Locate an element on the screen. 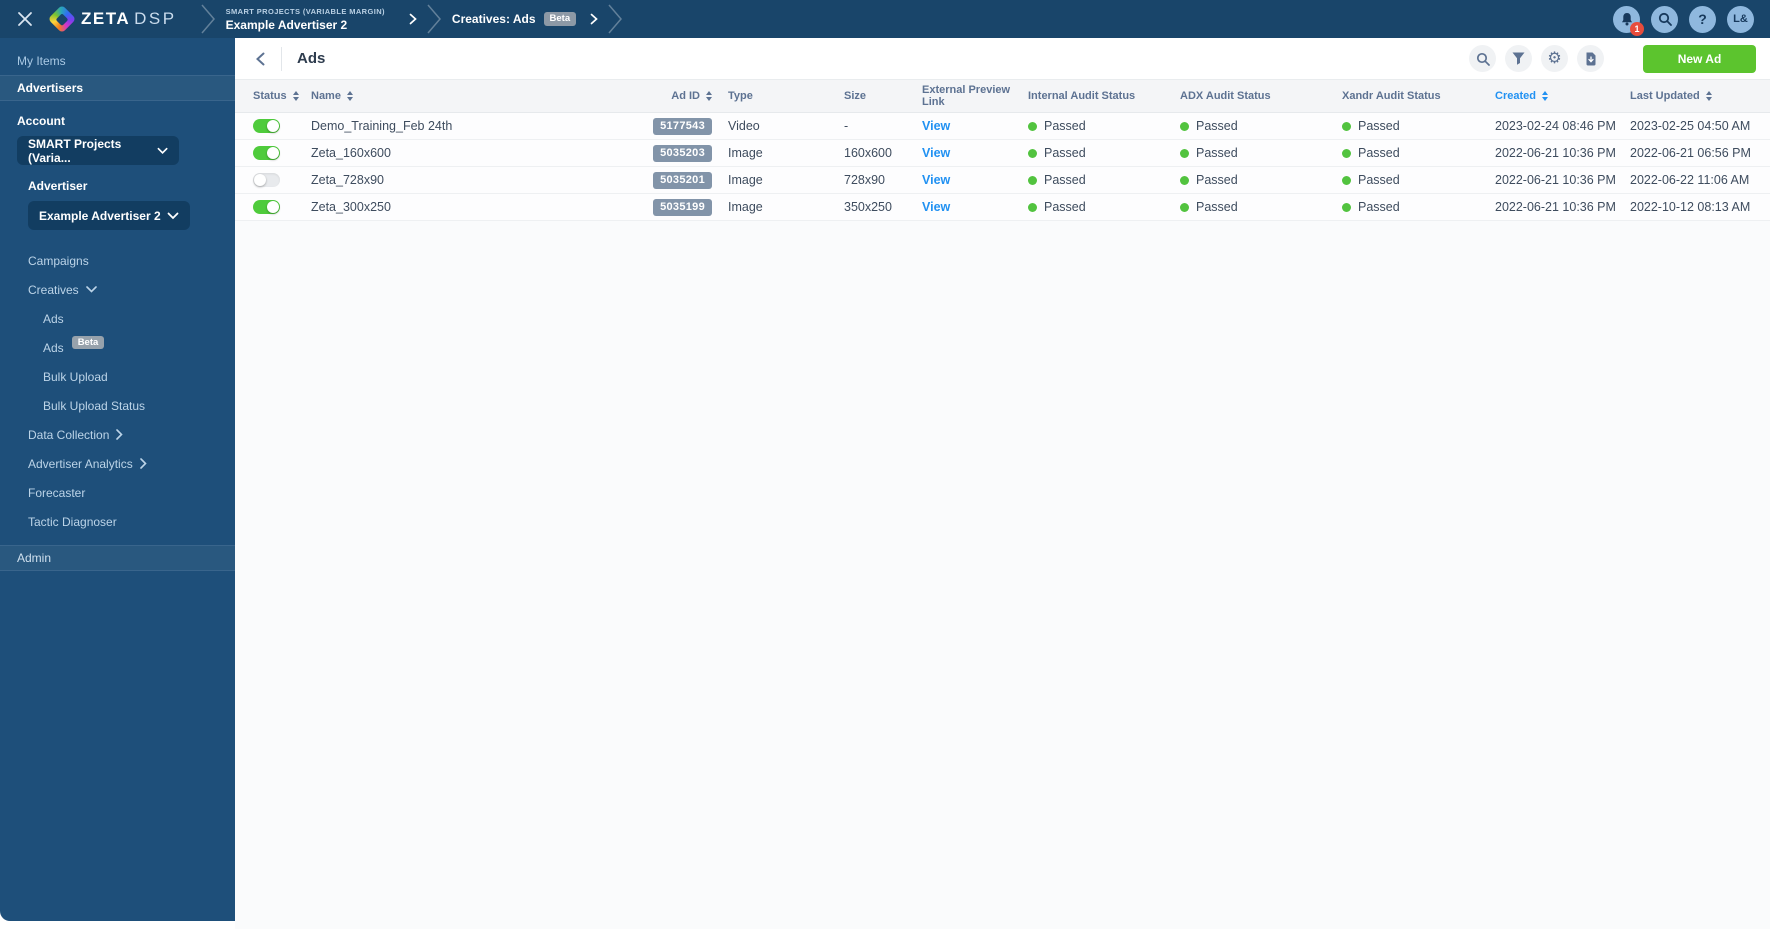  table-search-button is located at coordinates (1482, 58).